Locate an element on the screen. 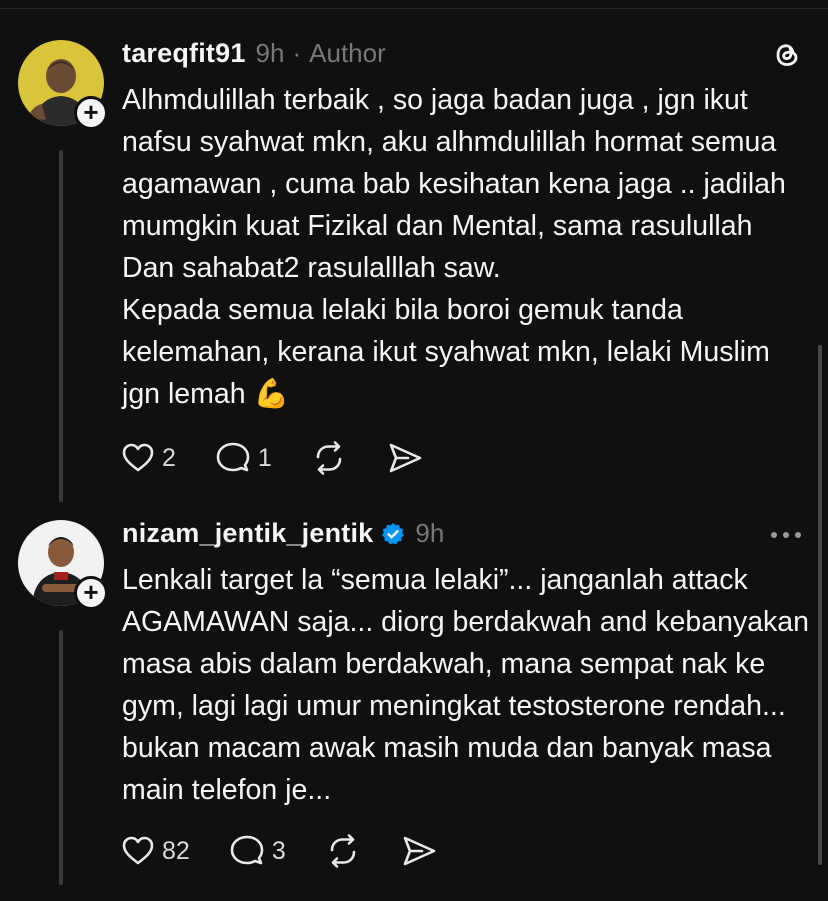  post-actions: 82 3 is located at coordinates (298, 851).